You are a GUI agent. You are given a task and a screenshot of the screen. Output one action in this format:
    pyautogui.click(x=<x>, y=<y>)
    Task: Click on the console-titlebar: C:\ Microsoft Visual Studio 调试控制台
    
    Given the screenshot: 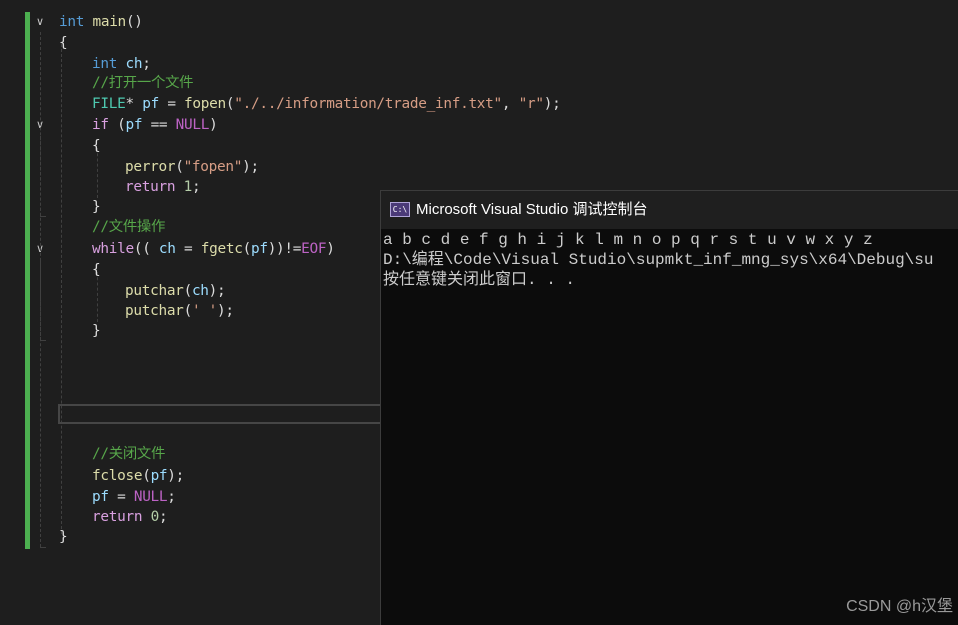 What is the action you would take?
    pyautogui.click(x=669, y=210)
    